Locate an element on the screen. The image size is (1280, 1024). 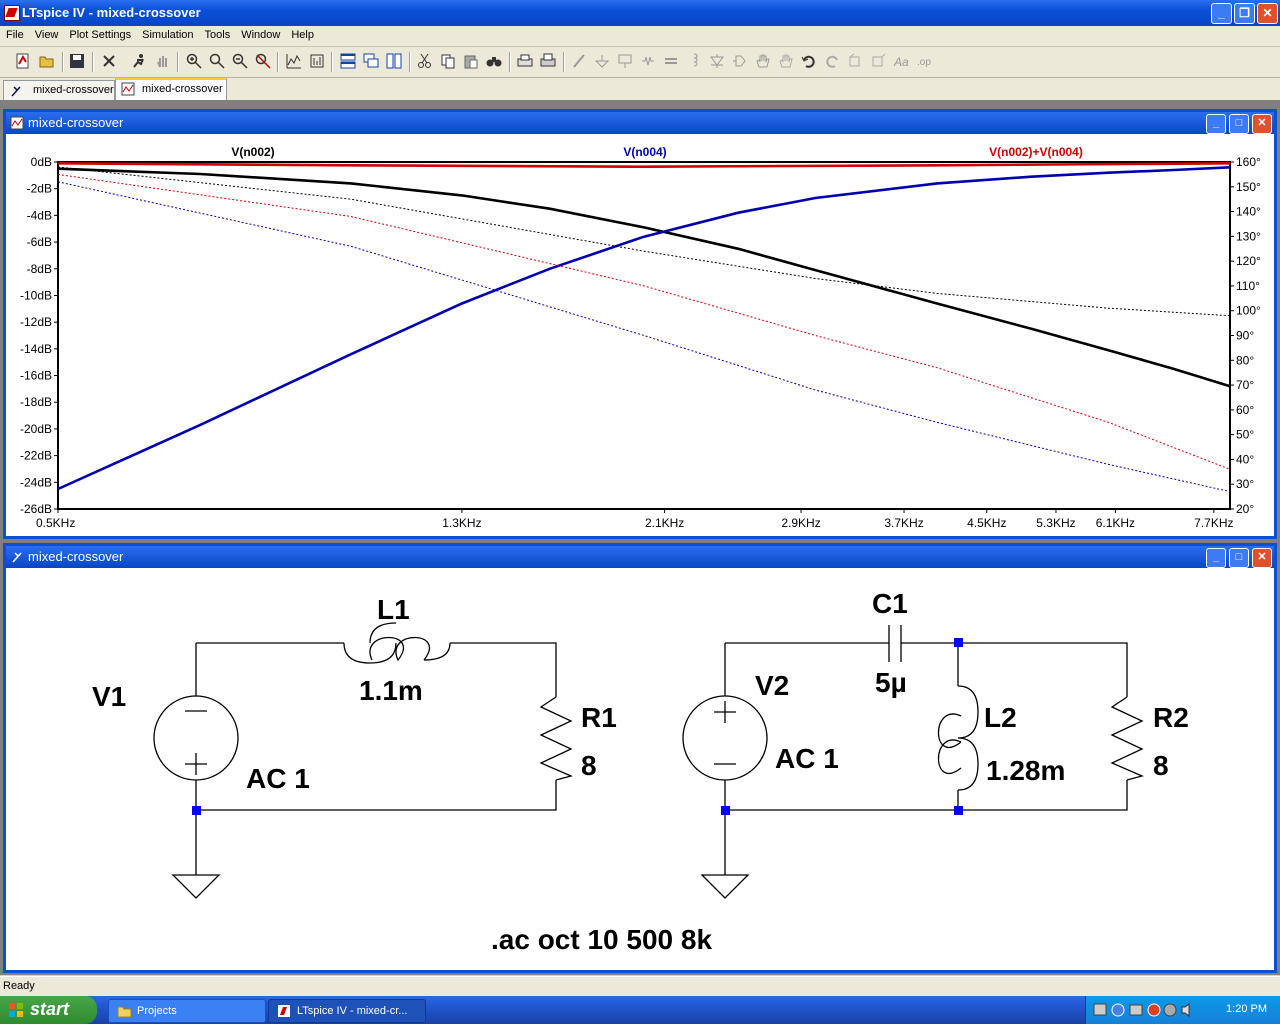
r1-label: R1 is located at coordinates (599, 717).